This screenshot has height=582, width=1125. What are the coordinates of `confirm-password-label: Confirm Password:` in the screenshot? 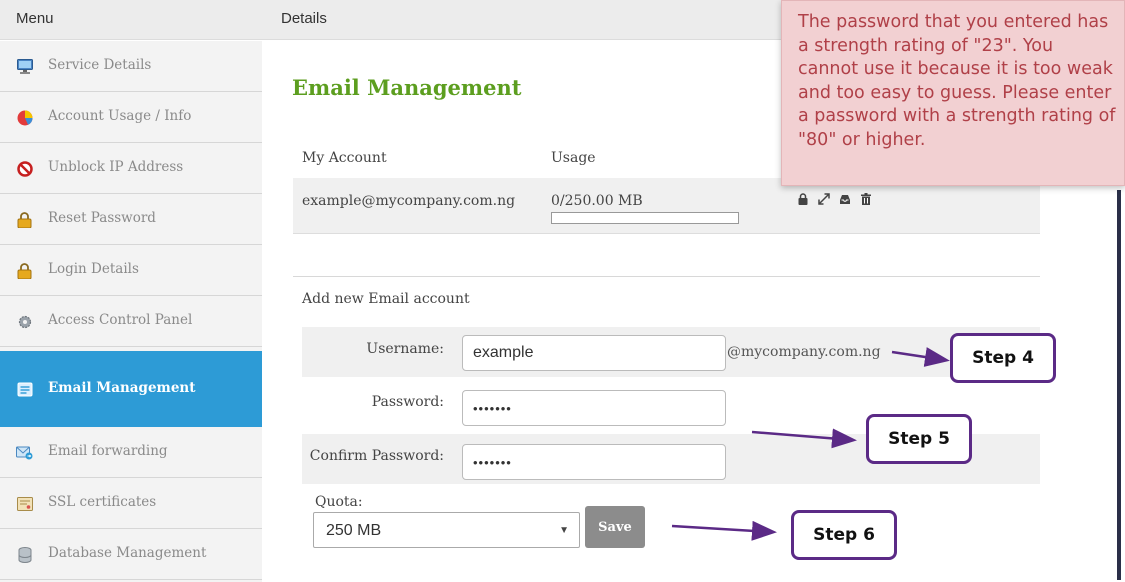 It's located at (376, 456).